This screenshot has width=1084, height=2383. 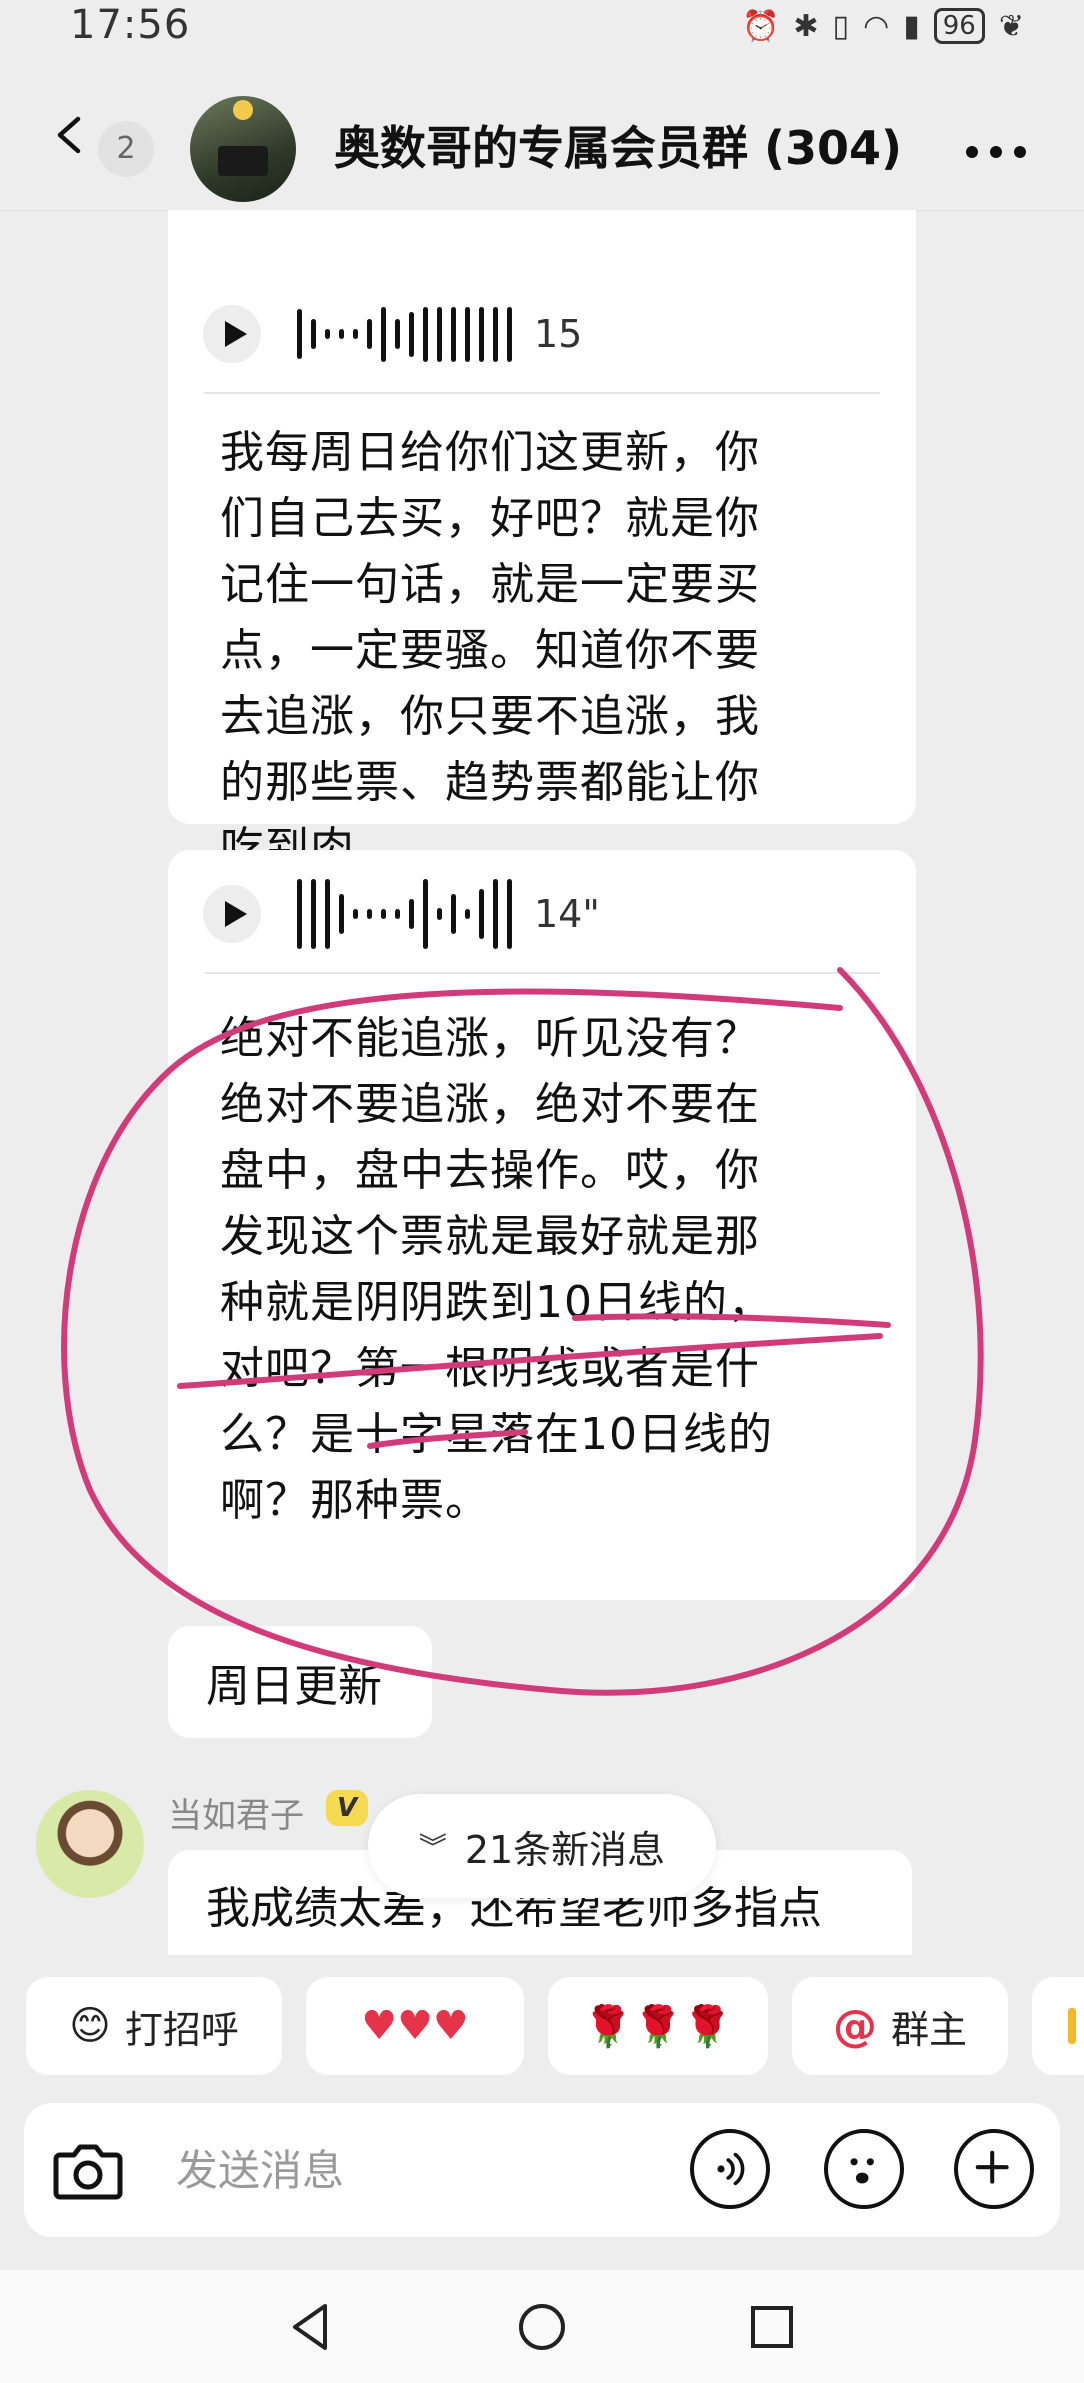 I want to click on new-messages-label: 21条新消息, so click(x=565, y=1849).